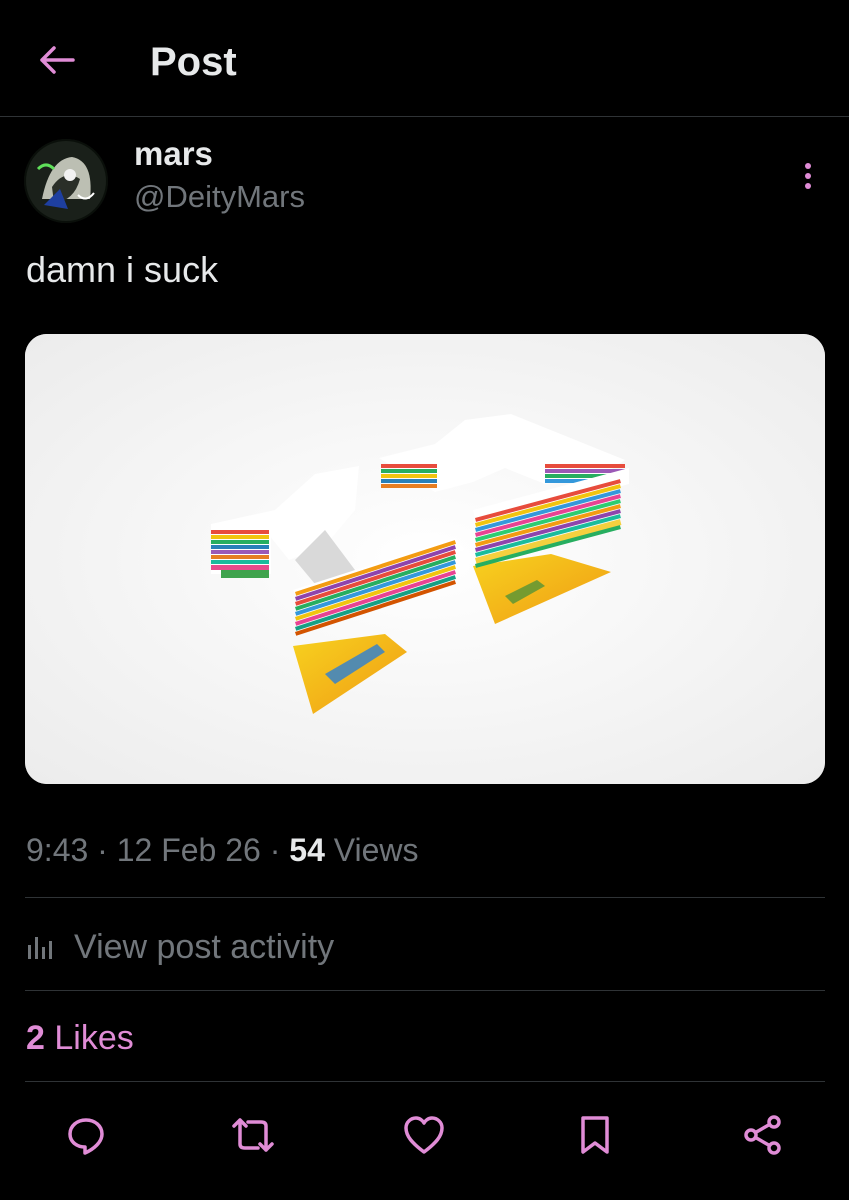  What do you see at coordinates (44, 947) in the screenshot?
I see `analytics-icon` at bounding box center [44, 947].